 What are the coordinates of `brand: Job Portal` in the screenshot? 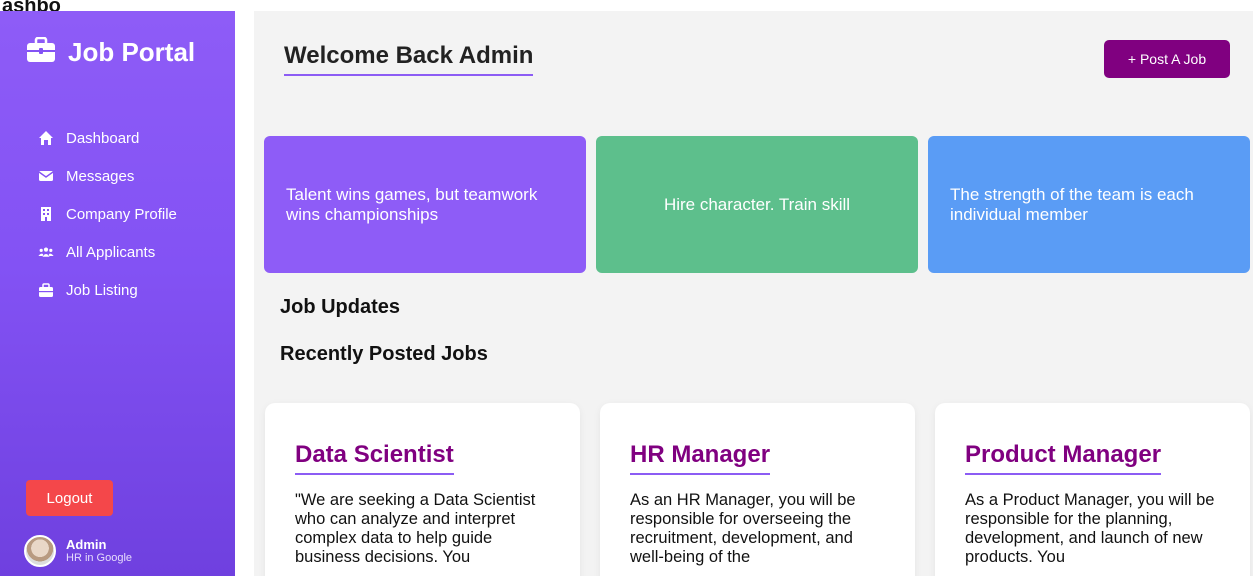 It's located at (111, 52).